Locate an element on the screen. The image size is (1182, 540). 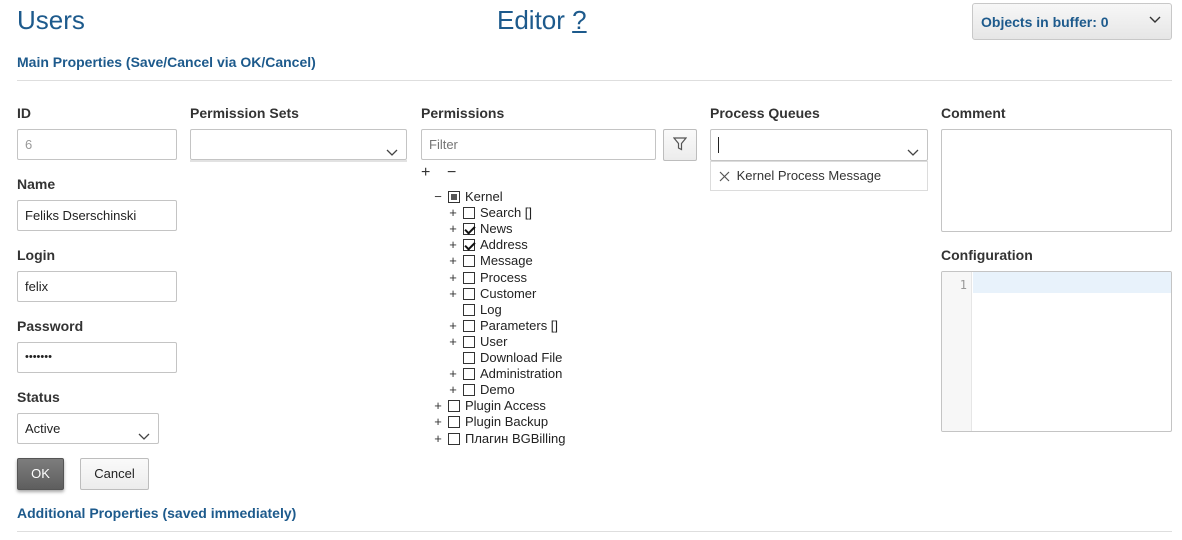
login-field: felix is located at coordinates (97, 286).